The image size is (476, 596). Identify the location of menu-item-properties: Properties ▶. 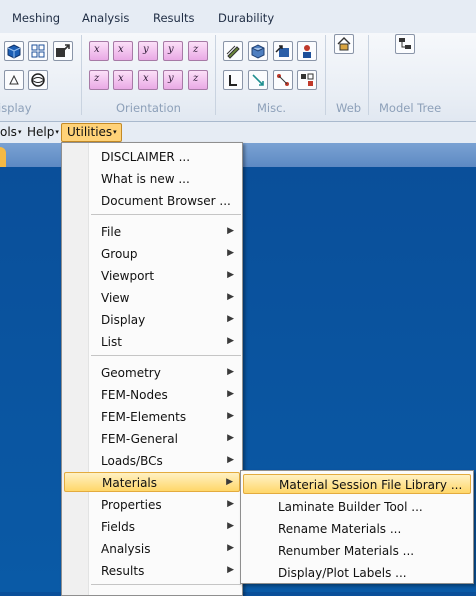
(152, 505).